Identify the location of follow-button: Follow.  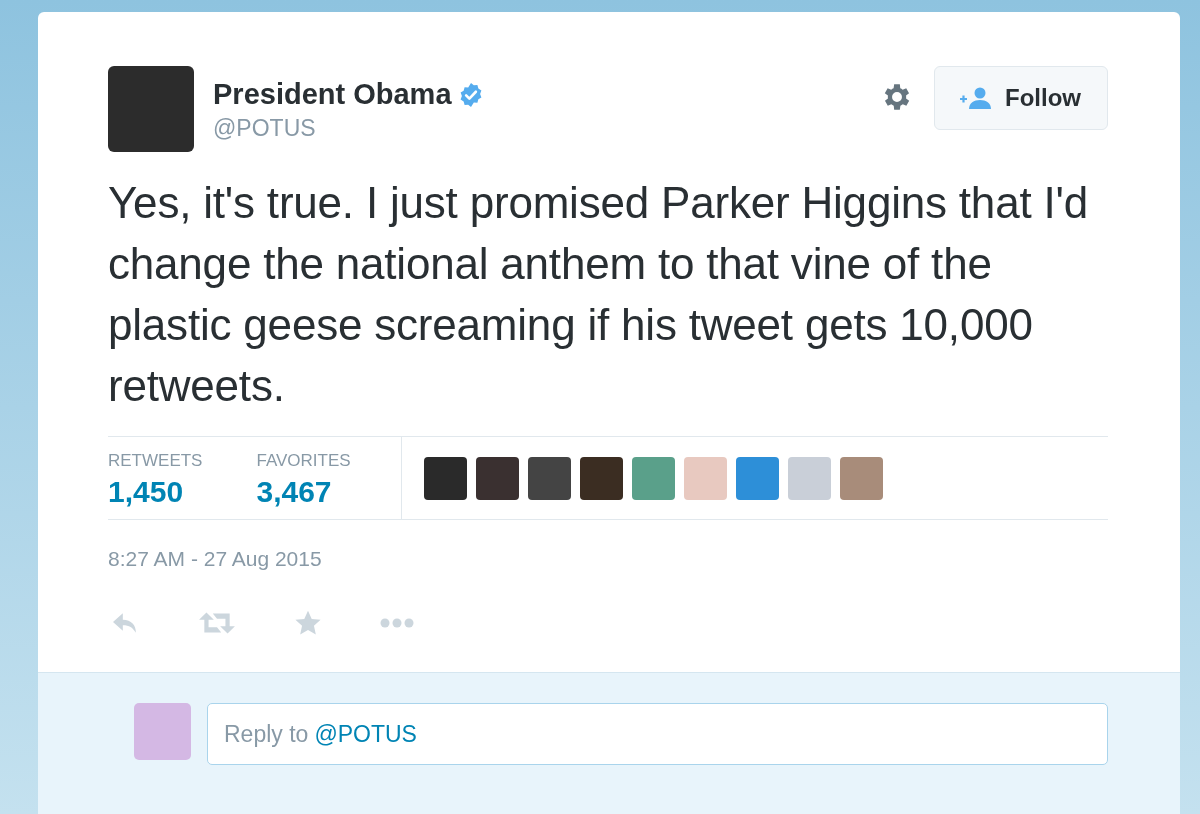
(1021, 98).